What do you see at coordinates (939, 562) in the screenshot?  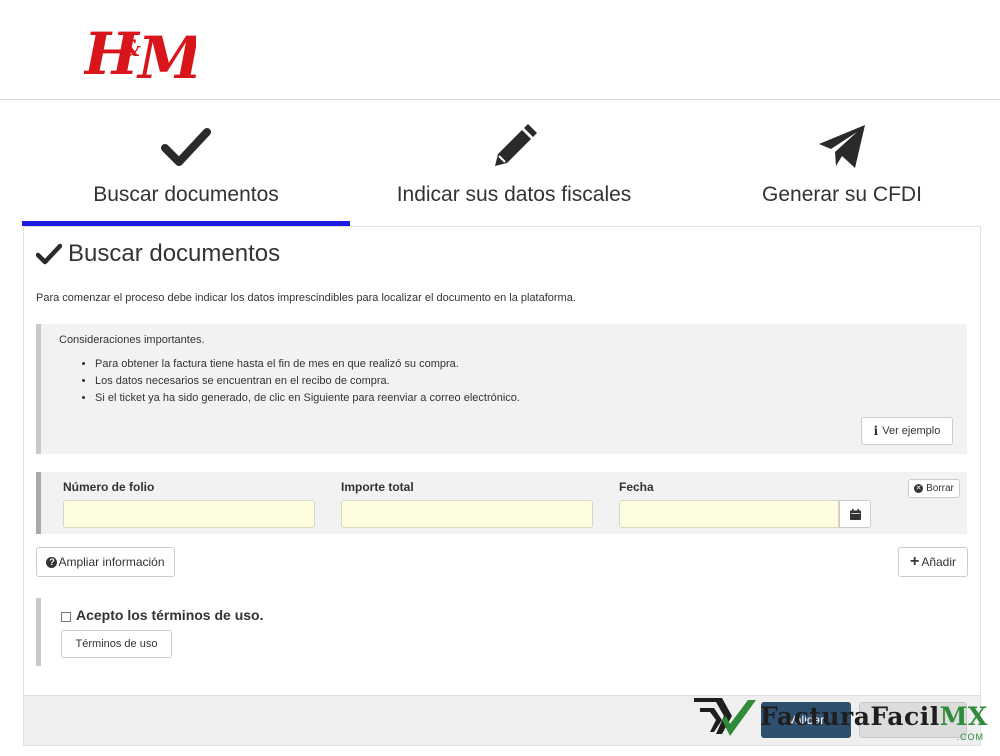 I see `anadir-label: Añadir` at bounding box center [939, 562].